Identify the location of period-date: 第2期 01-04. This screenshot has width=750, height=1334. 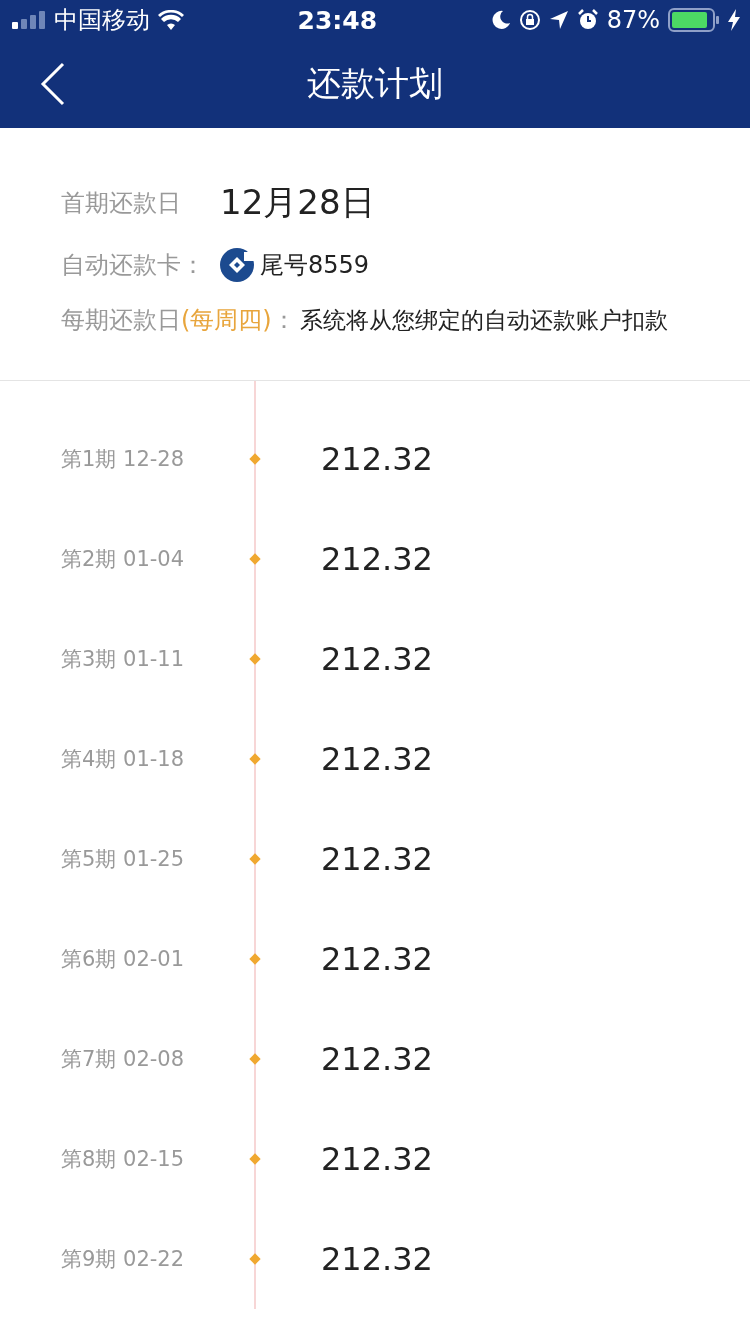
(123, 559).